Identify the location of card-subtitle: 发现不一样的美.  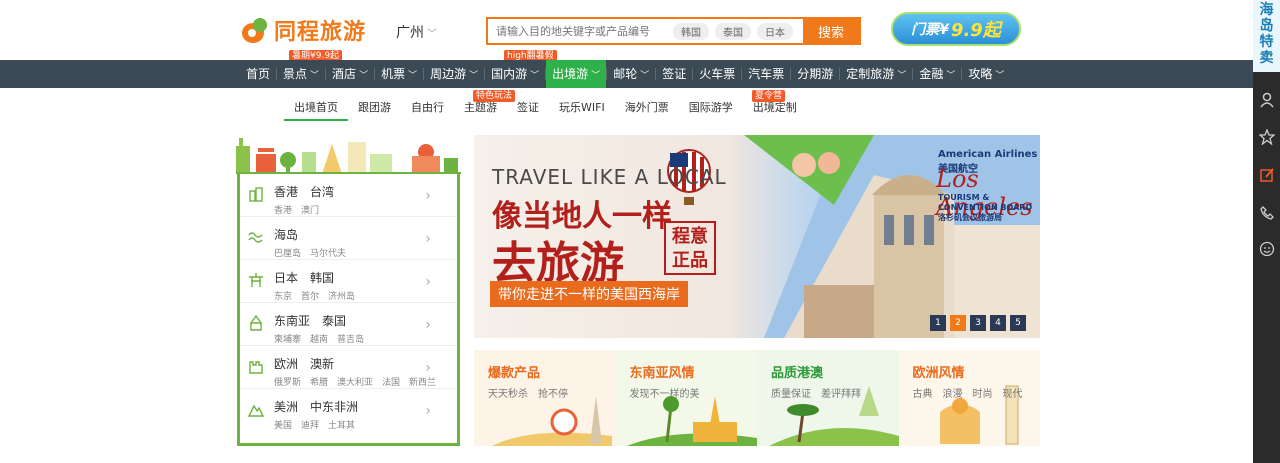
(664, 394).